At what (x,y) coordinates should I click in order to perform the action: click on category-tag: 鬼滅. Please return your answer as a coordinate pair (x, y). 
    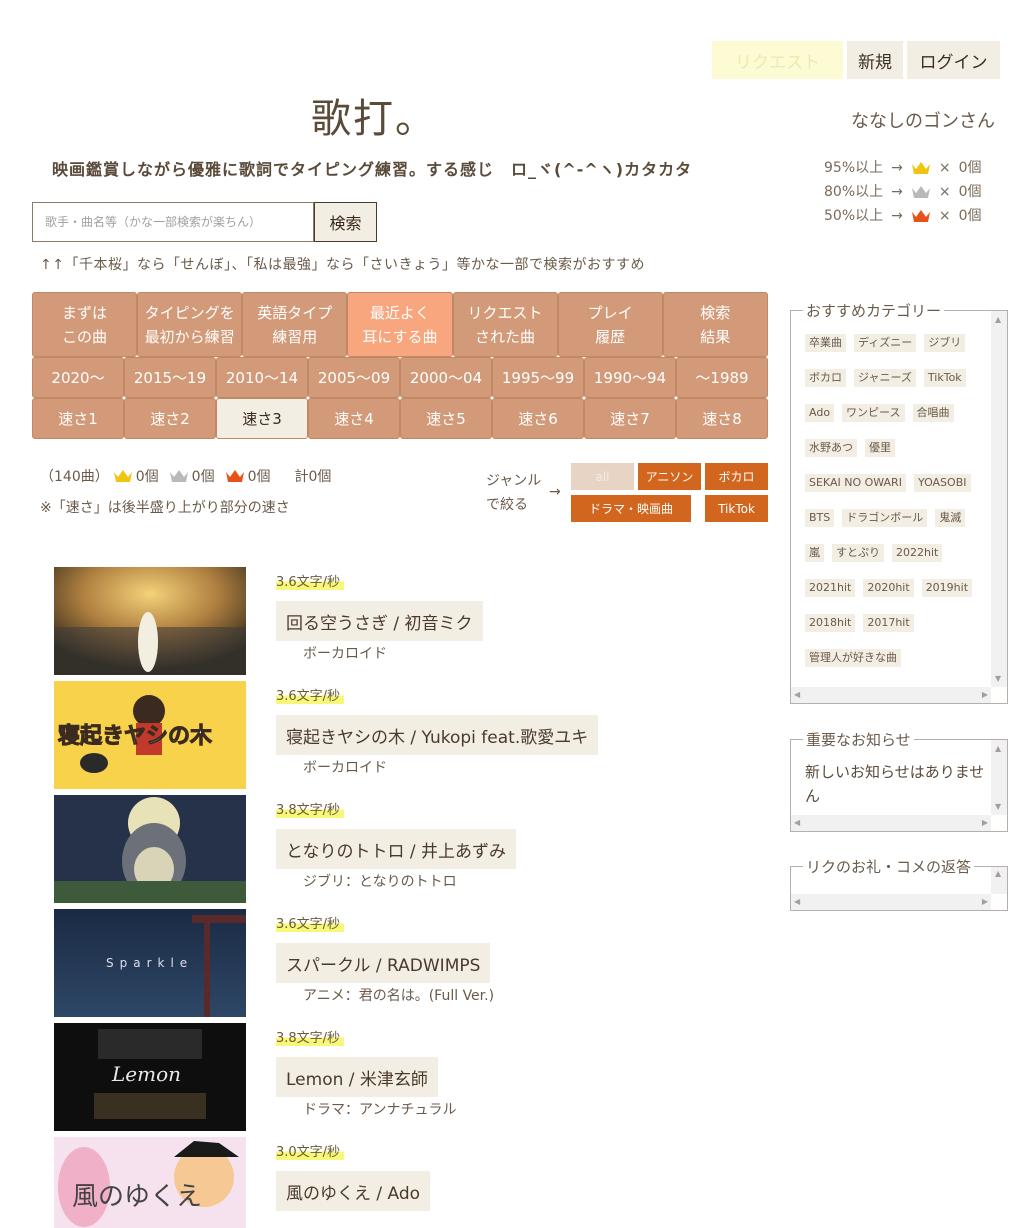
    Looking at the image, I should click on (950, 518).